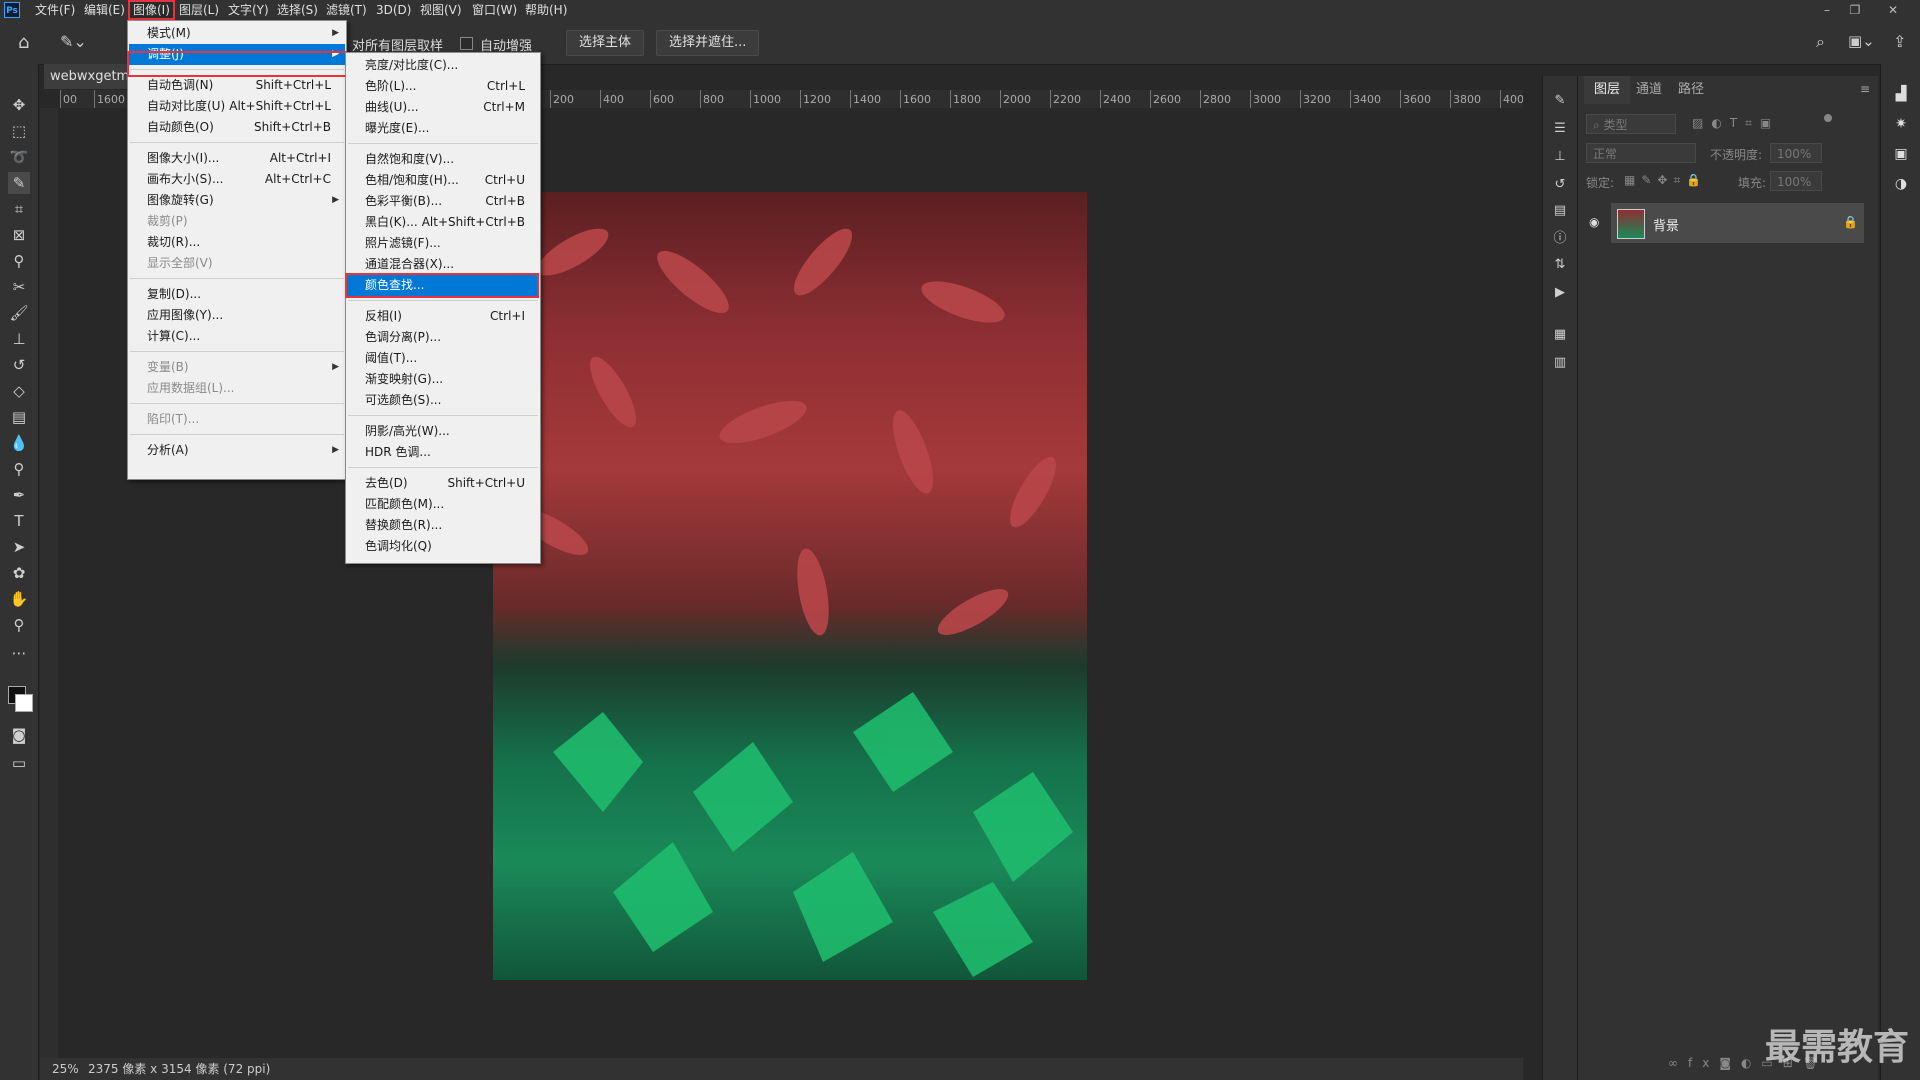  Describe the element at coordinates (237, 158) in the screenshot. I see `image-menu-item: 图像大小(I)... Alt+Ctrl+I` at that location.